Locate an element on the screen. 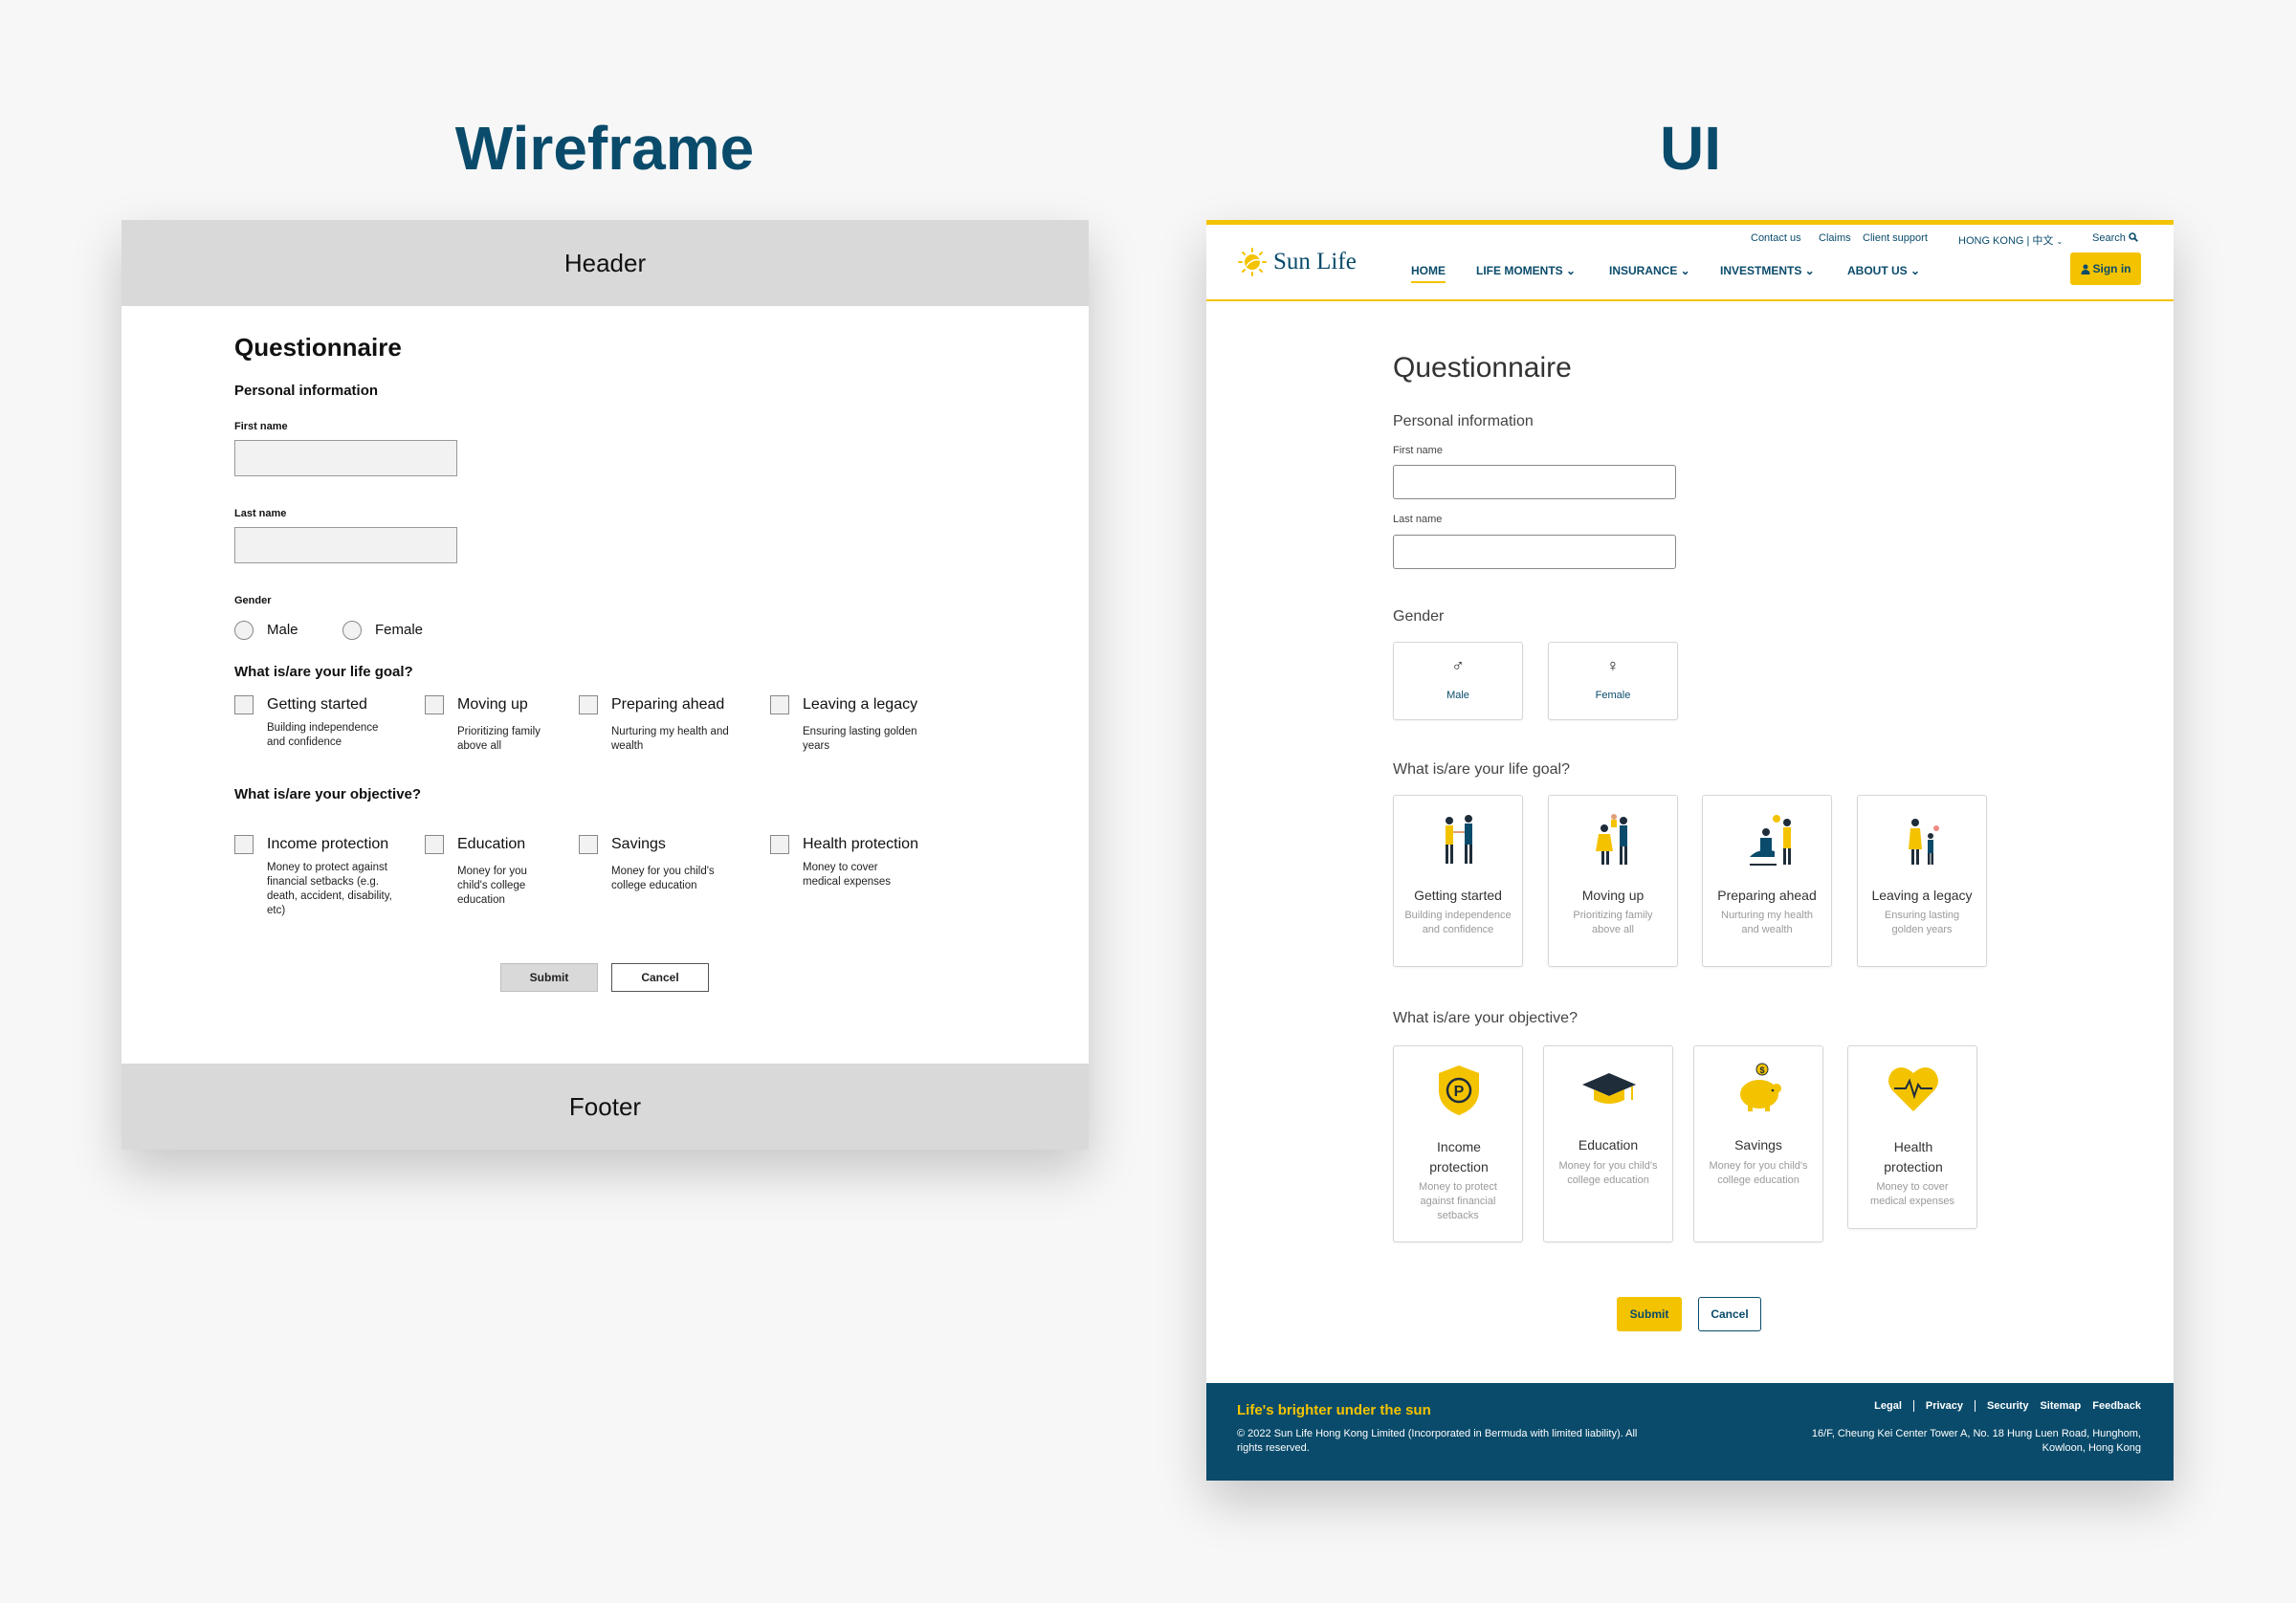 This screenshot has width=2296, height=1603. nav-life-moments-label: LIFE MOMENTS is located at coordinates (1519, 270).